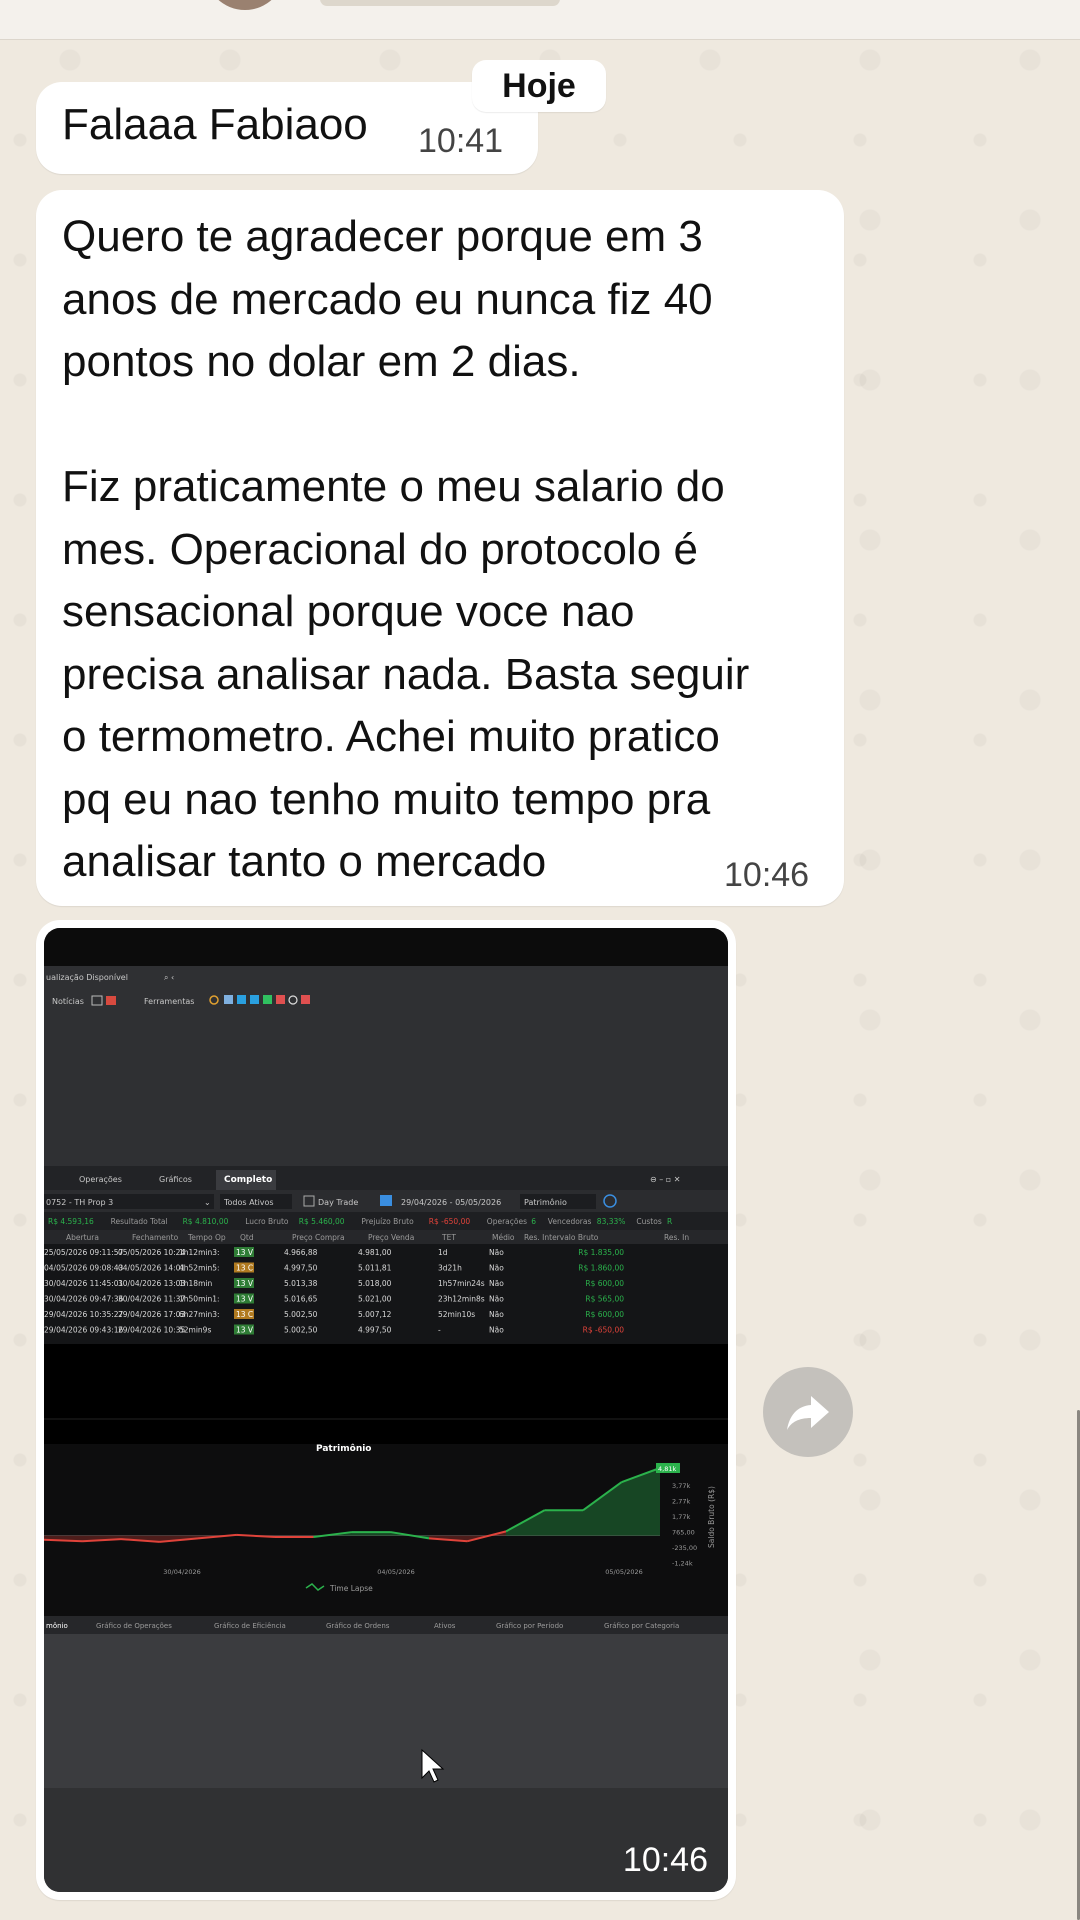 The width and height of the screenshot is (1080, 1920). What do you see at coordinates (181, 1572) in the screenshot?
I see `x-tick-label: 30/04/2026` at bounding box center [181, 1572].